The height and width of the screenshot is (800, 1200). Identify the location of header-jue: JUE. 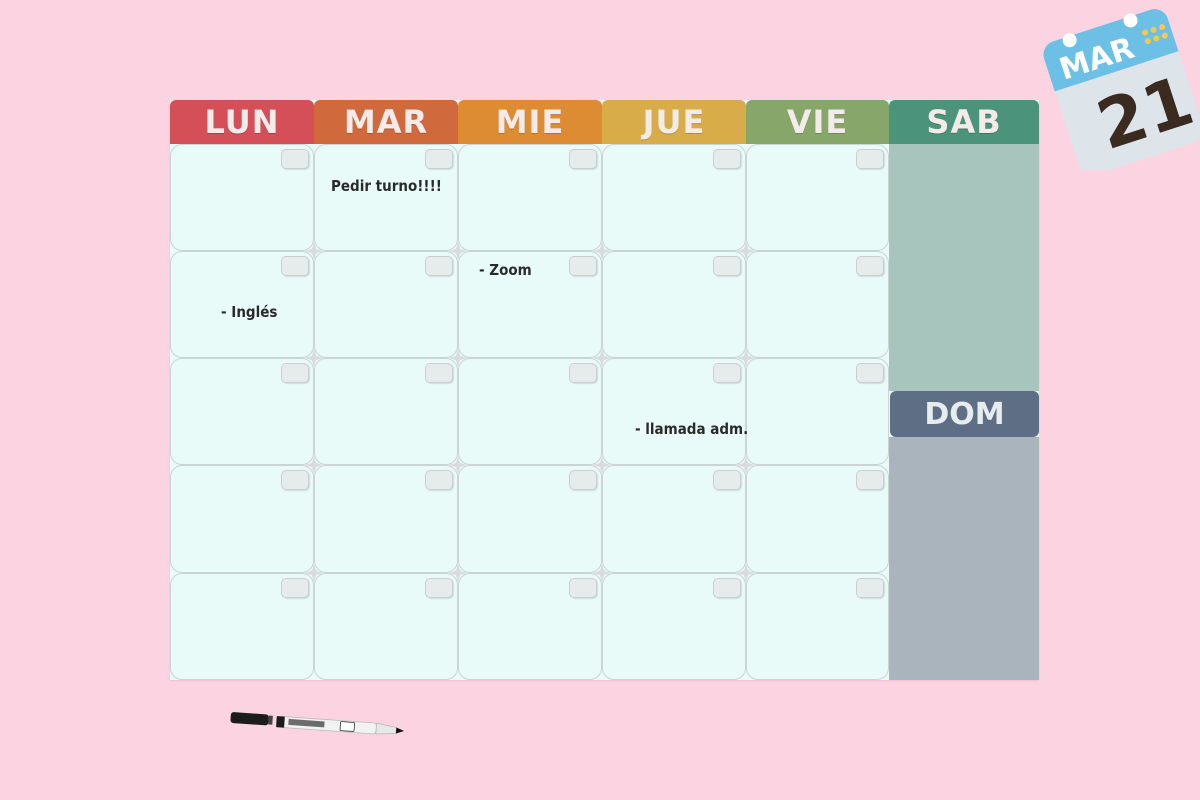
(674, 122).